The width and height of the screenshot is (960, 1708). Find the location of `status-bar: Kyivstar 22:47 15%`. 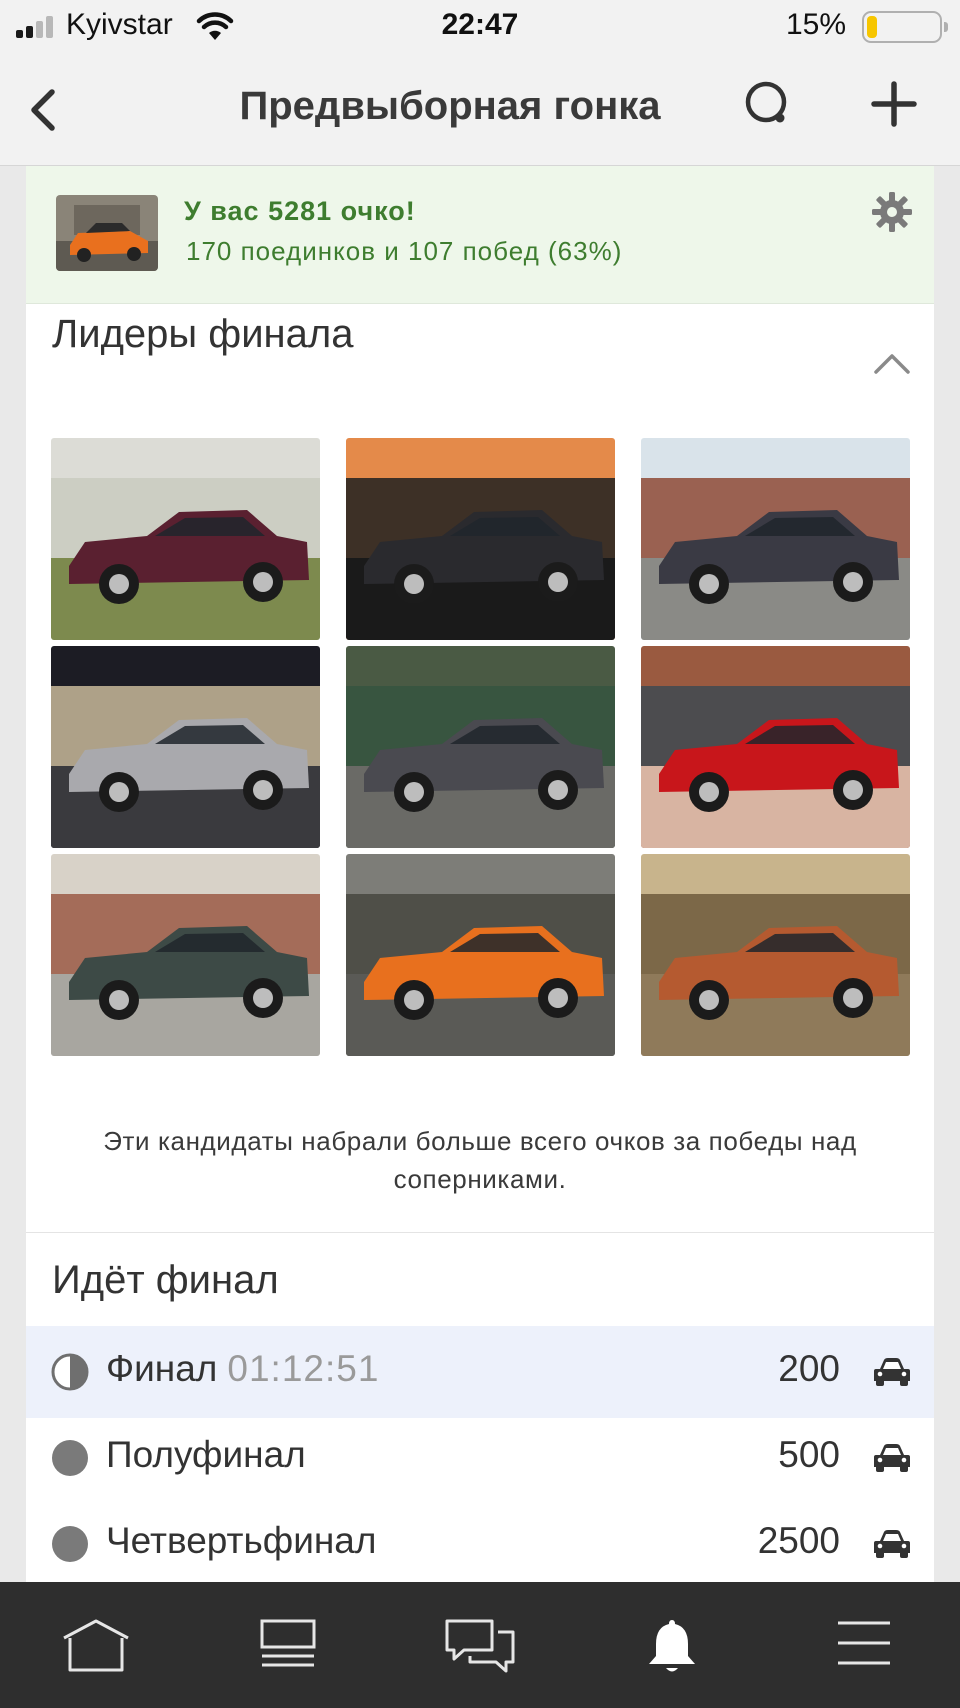

status-bar: Kyivstar 22:47 15% is located at coordinates (480, 27).